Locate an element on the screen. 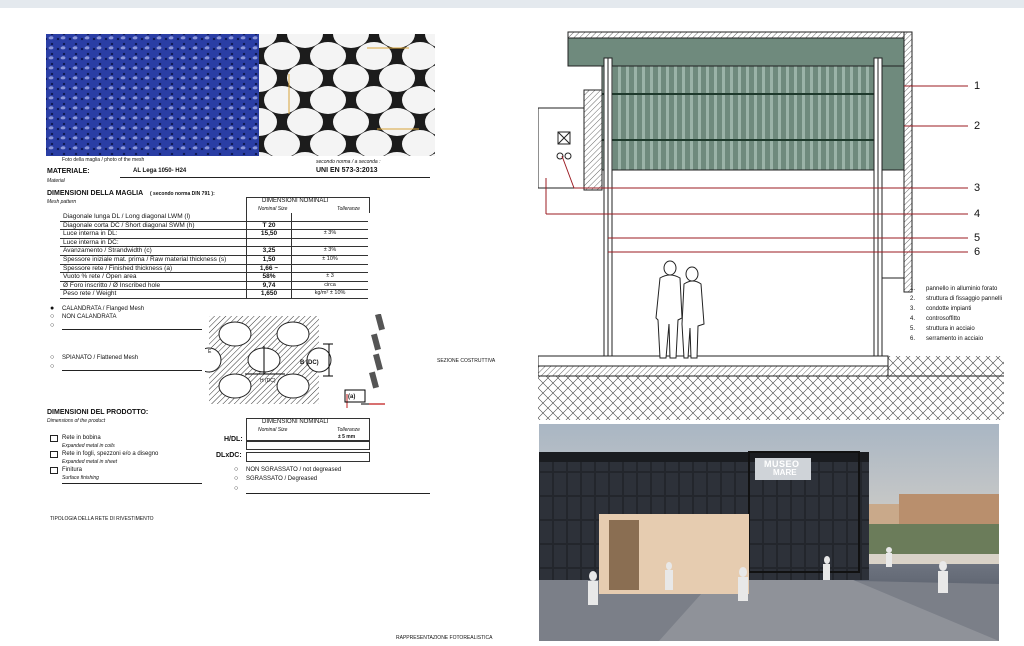 The height and width of the screenshot is (646, 1024). material-underline is located at coordinates (275, 177).